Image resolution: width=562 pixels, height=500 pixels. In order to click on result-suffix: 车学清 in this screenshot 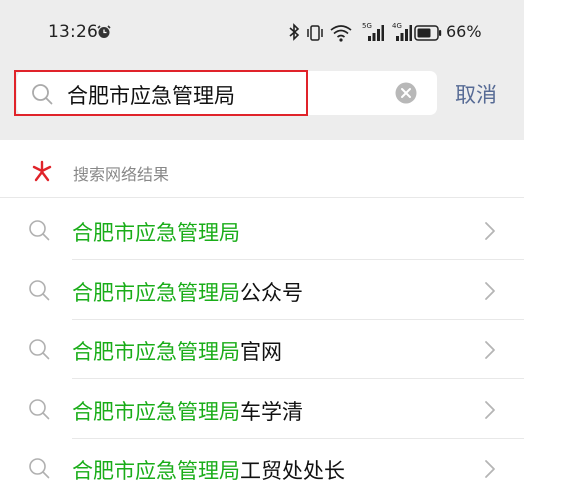, I will do `click(271, 411)`.